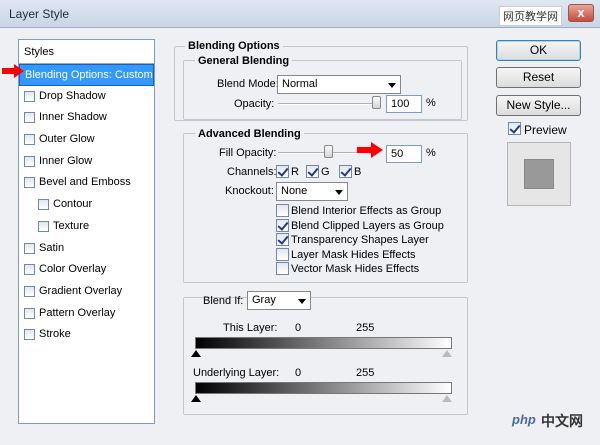 The height and width of the screenshot is (445, 600). What do you see at coordinates (325, 356) in the screenshot?
I see `blend-if-group` at bounding box center [325, 356].